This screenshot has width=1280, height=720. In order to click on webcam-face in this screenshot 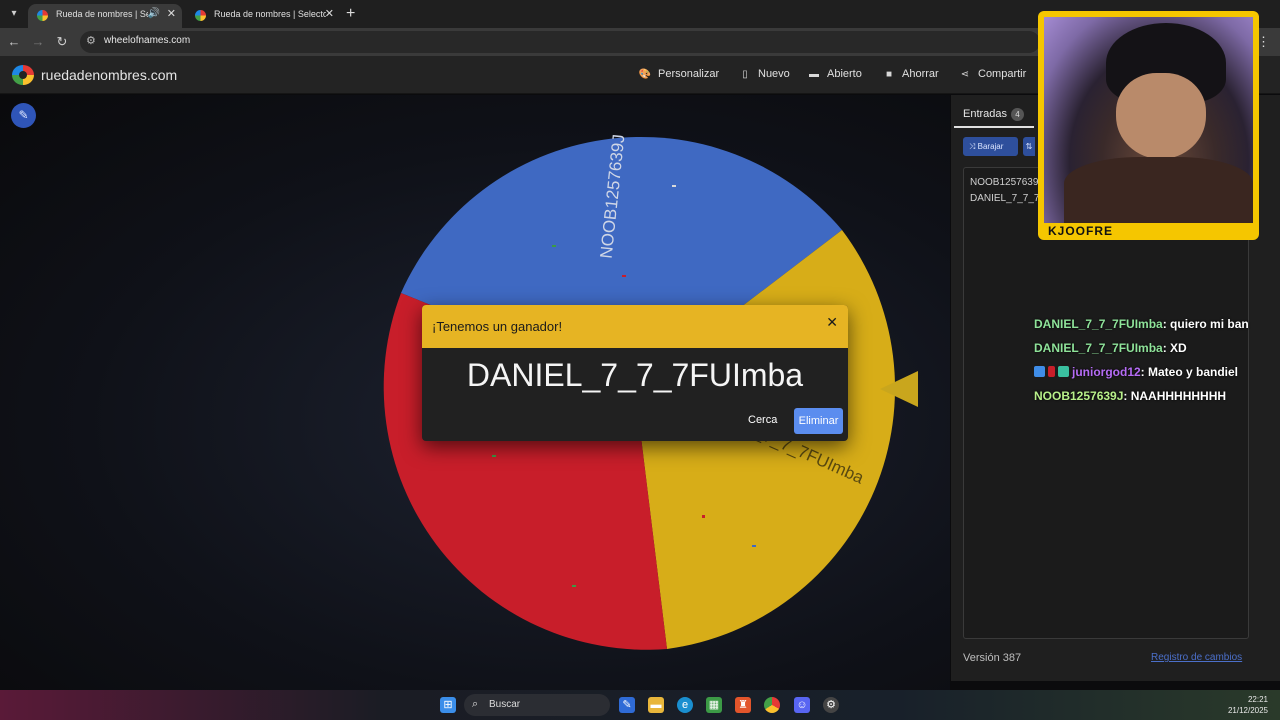, I will do `click(1161, 116)`.